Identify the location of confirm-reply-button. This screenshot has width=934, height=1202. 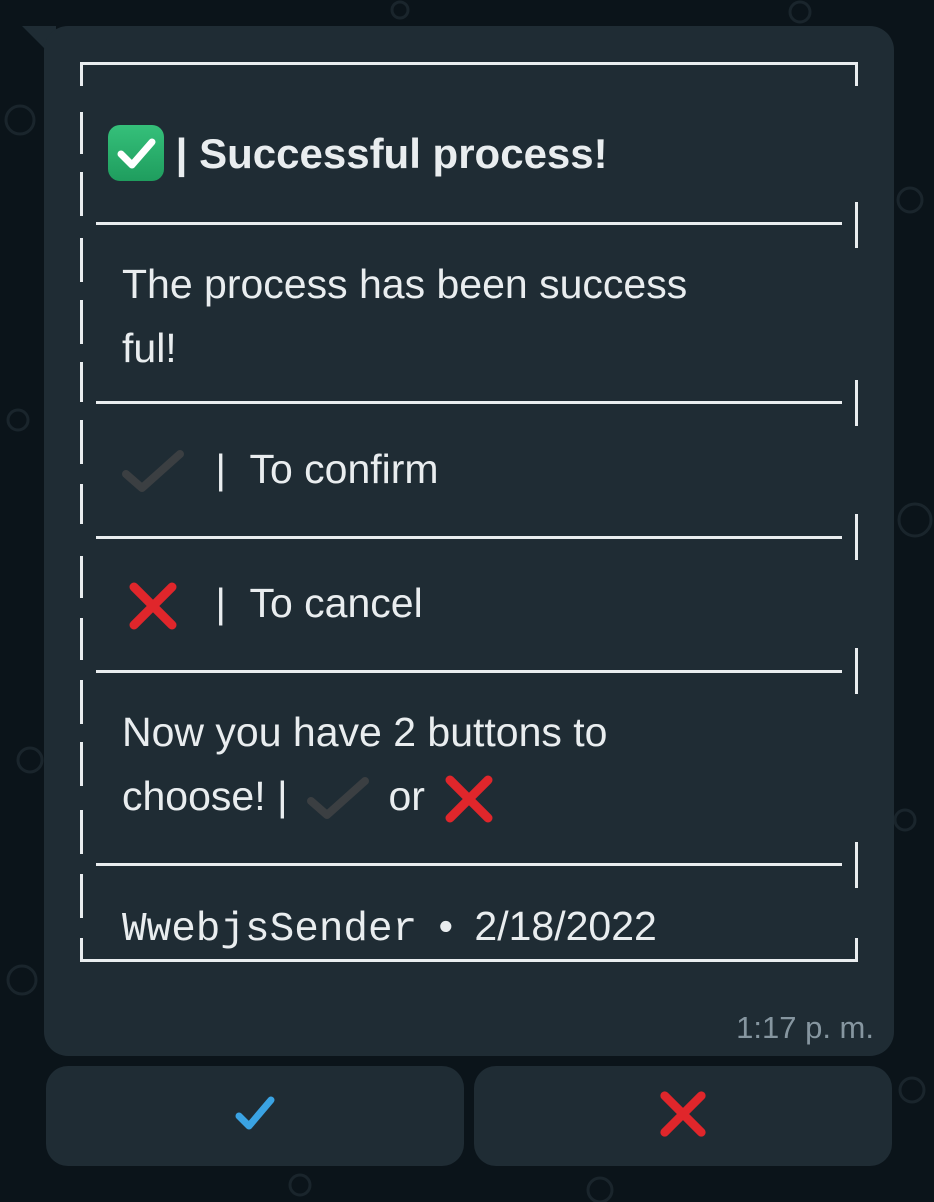
(255, 1116).